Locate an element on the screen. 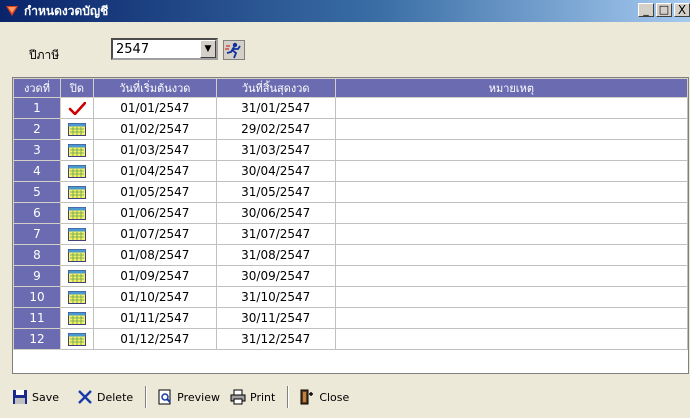 The height and width of the screenshot is (418, 690). period-number: 10 is located at coordinates (37, 297).